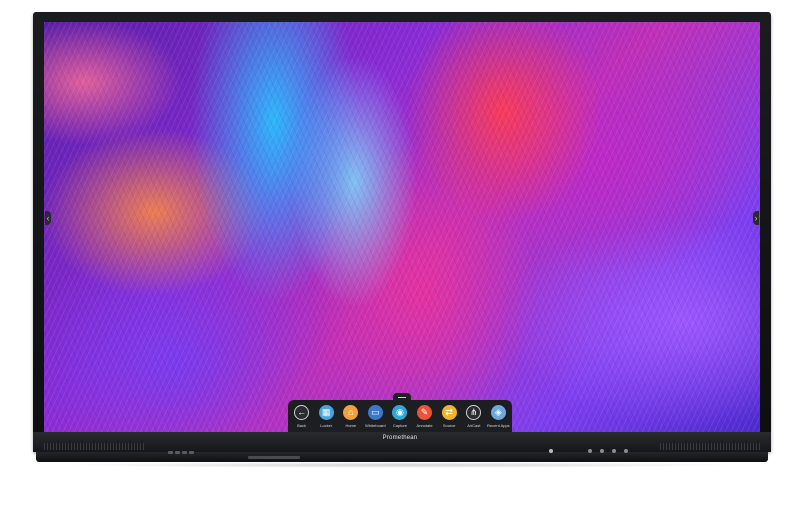 The height and width of the screenshot is (511, 800). I want to click on dock-item-whiteboard: ▭ Whiteboard, so click(375, 416).